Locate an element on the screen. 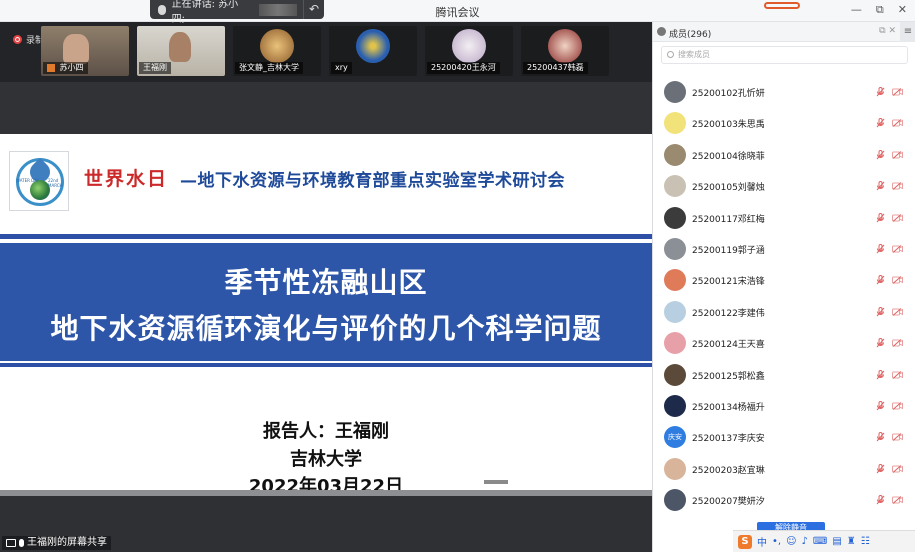 Image resolution: width=915 pixels, height=552 pixels. video-tile-label: 苏小四 is located at coordinates (65, 68).